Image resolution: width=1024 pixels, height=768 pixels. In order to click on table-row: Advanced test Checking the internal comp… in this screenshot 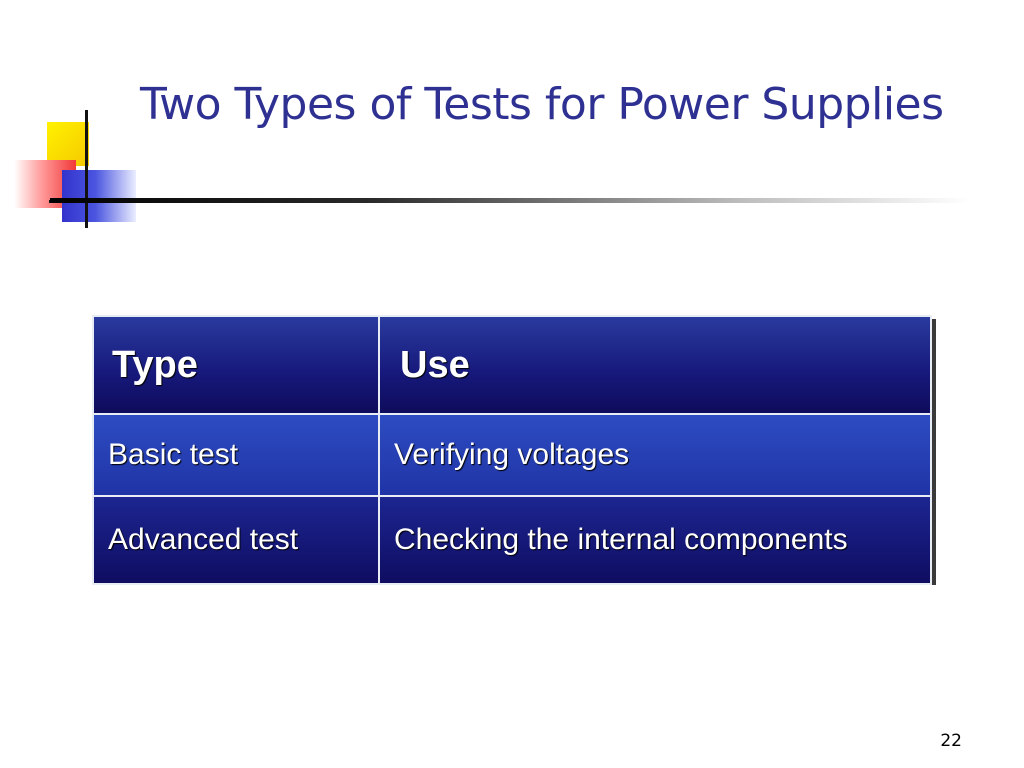, I will do `click(512, 540)`.